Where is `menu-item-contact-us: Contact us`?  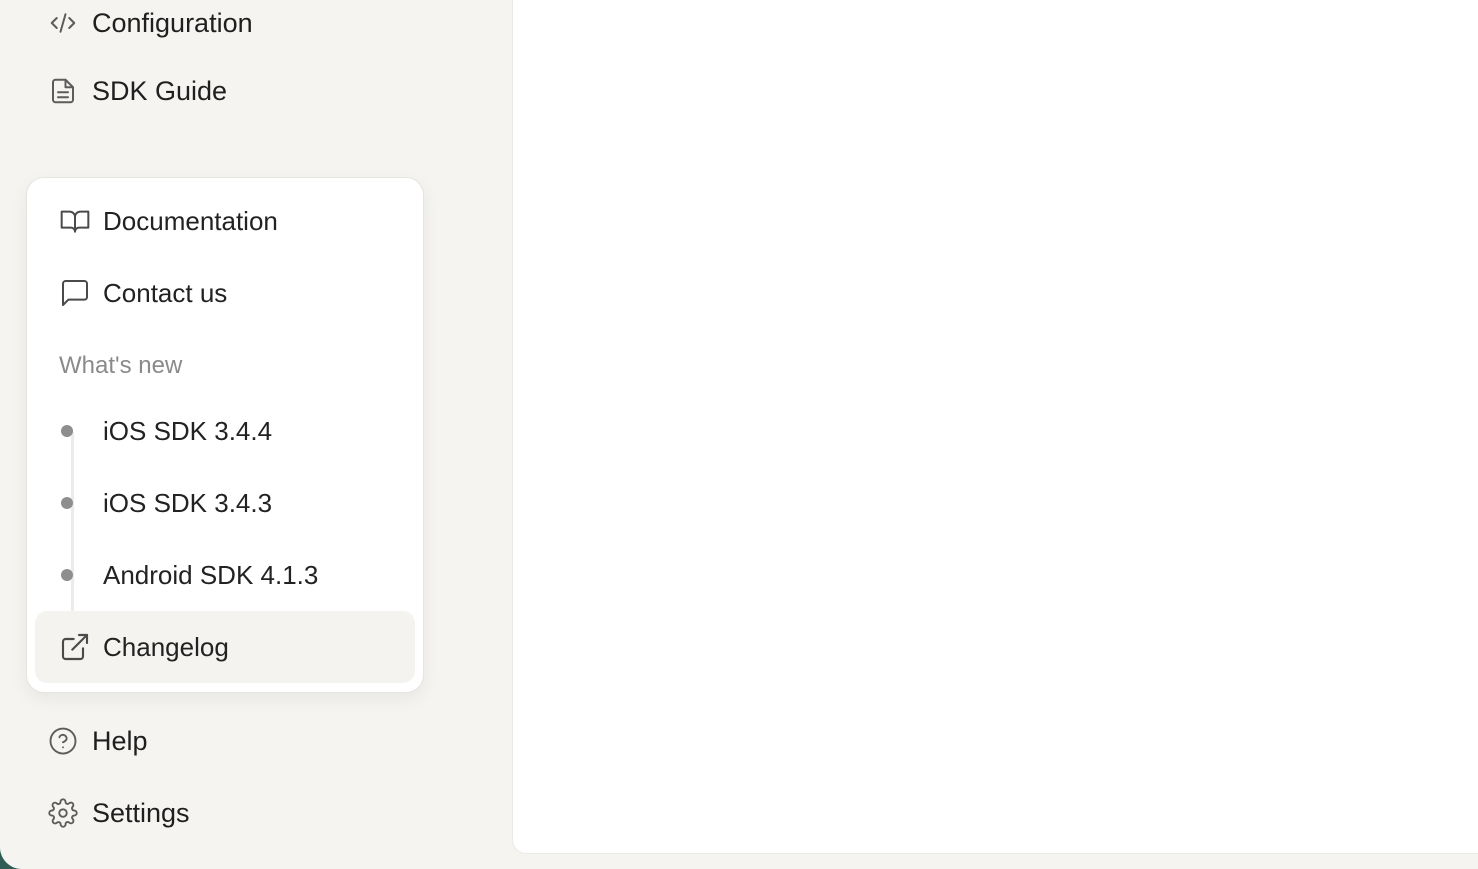
menu-item-contact-us: Contact us is located at coordinates (225, 293).